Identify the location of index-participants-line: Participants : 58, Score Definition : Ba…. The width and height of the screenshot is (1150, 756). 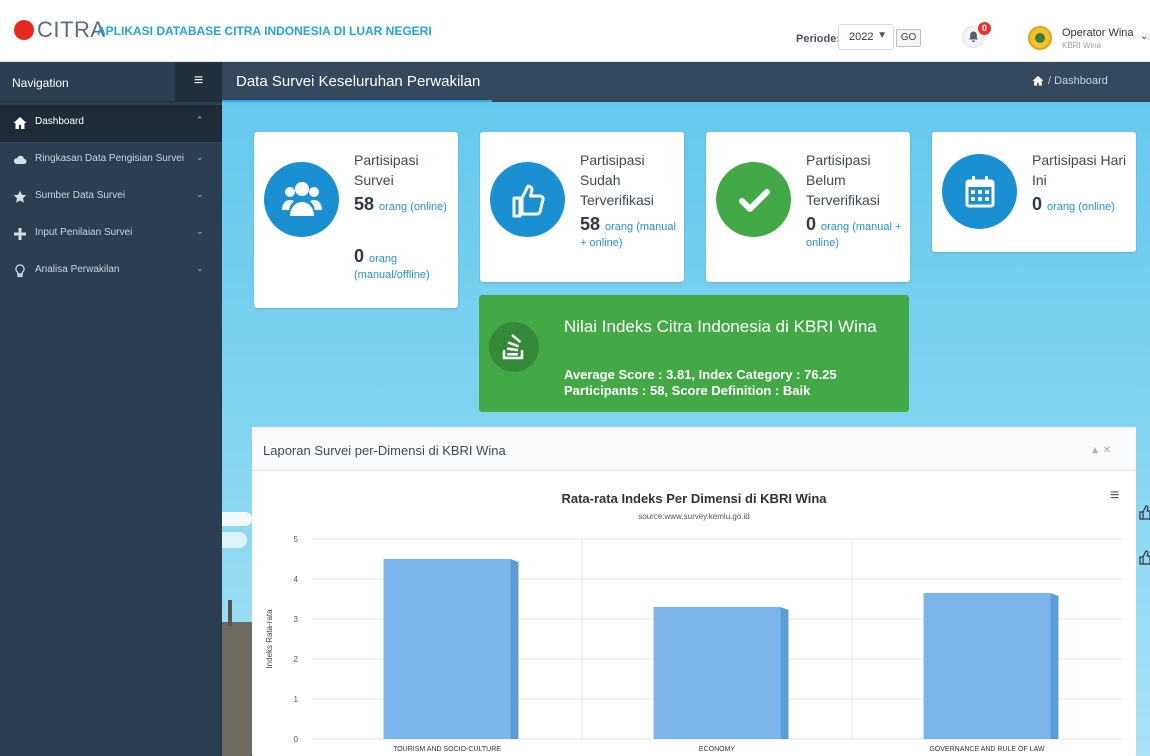
(687, 390).